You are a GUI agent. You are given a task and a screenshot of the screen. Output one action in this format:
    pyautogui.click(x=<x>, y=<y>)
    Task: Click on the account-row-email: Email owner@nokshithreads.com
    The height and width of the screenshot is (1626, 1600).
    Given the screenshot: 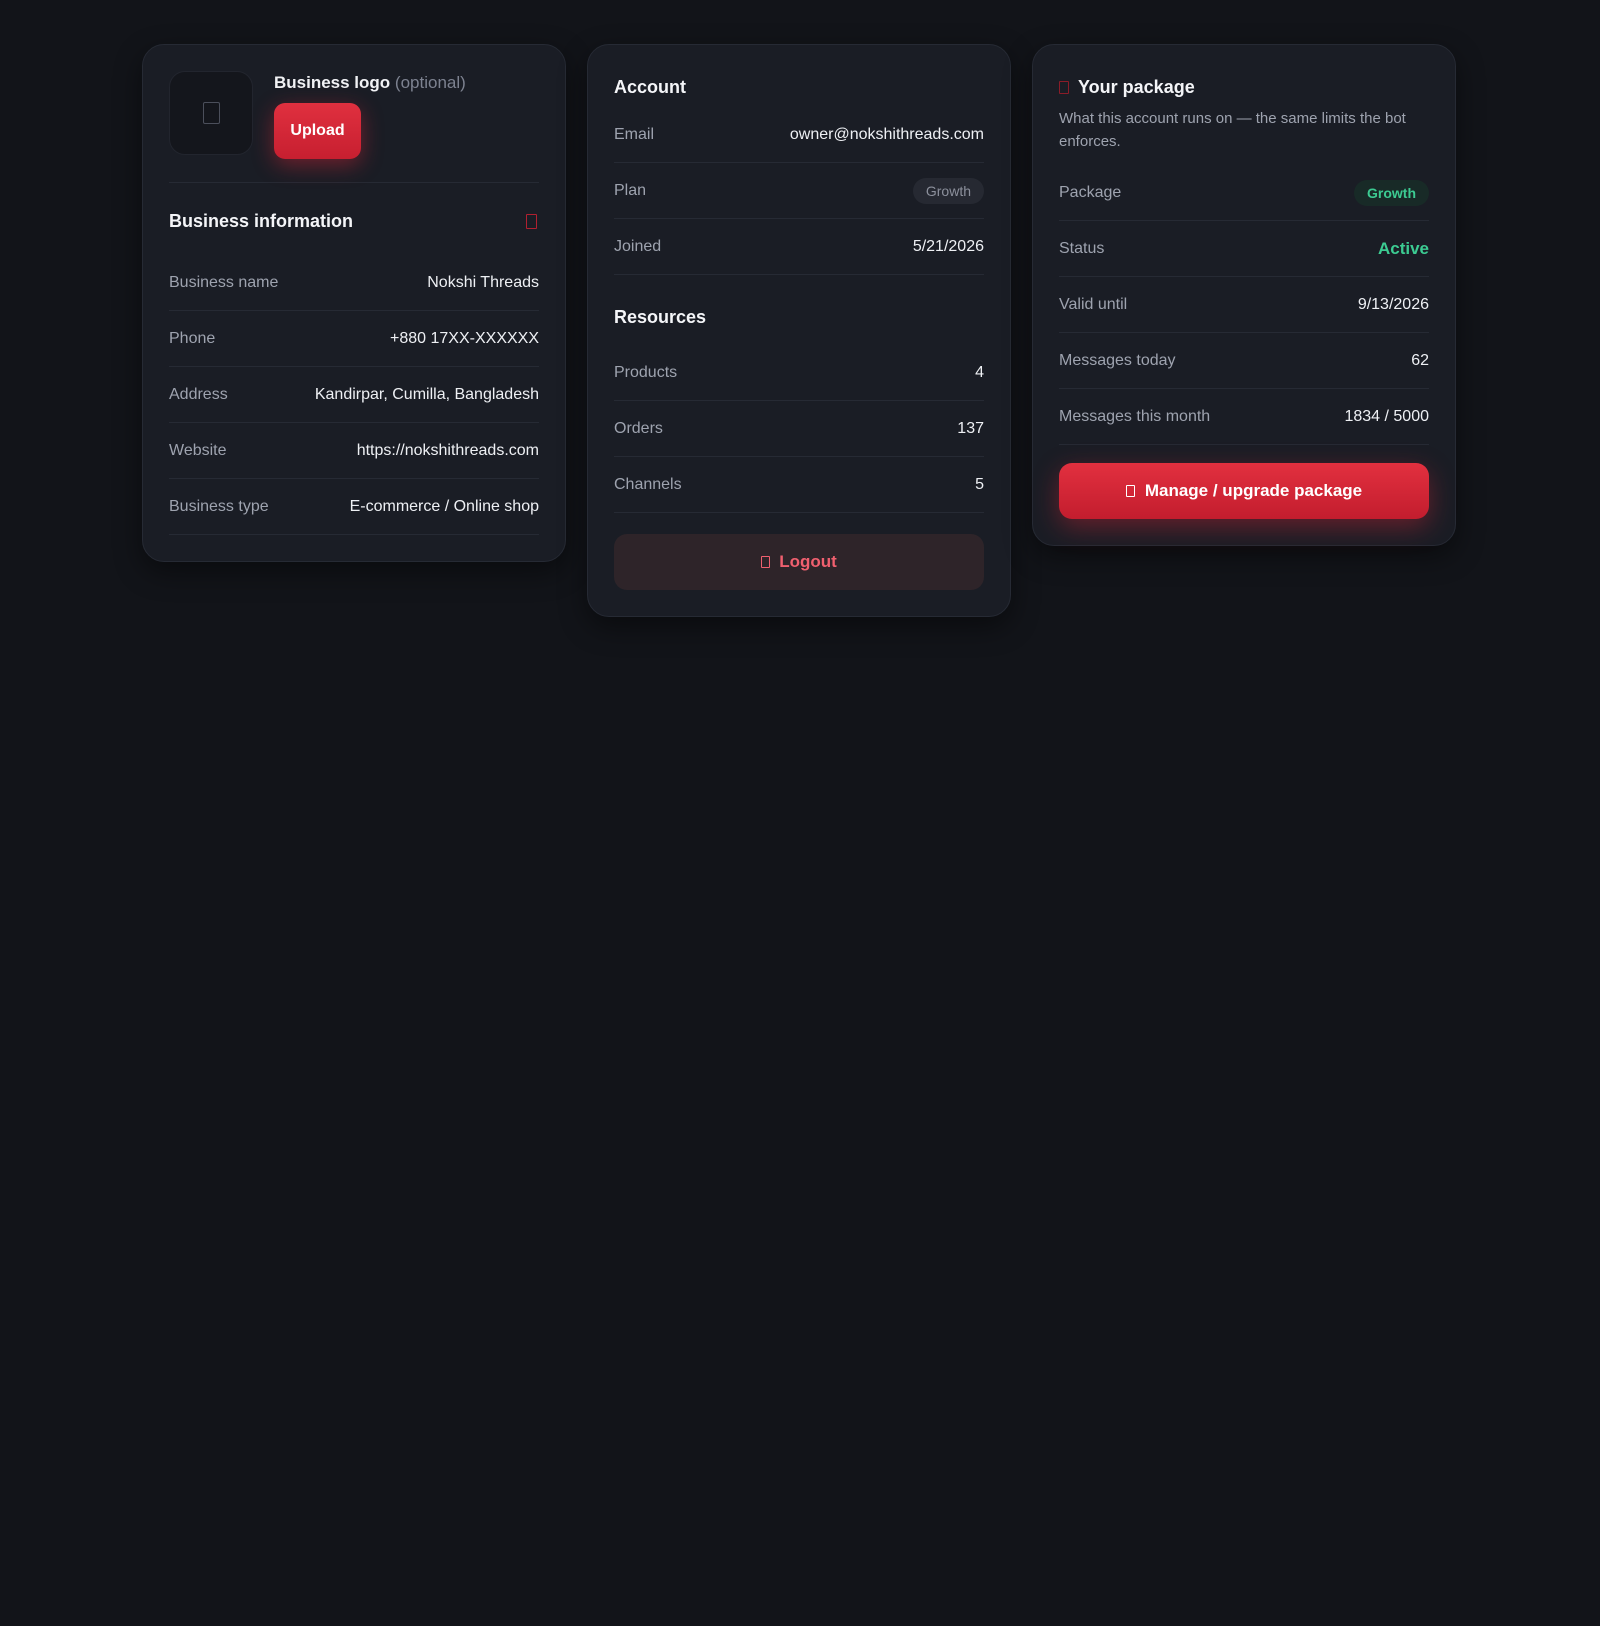 What is the action you would take?
    pyautogui.click(x=799, y=135)
    